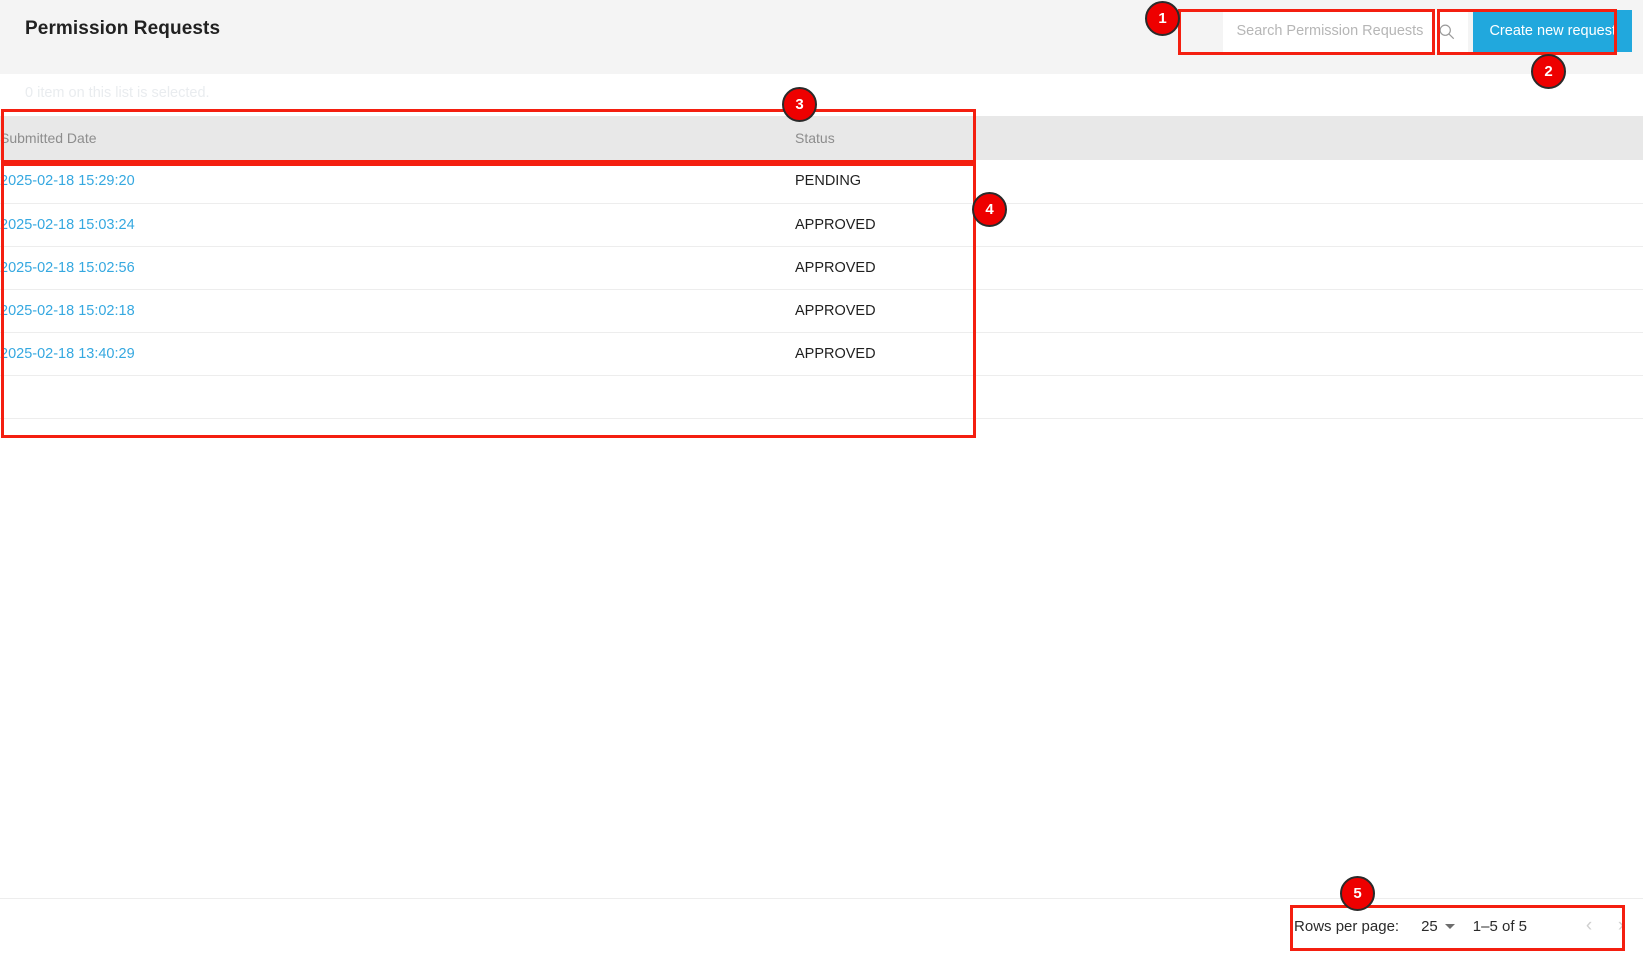 The image size is (1643, 953). I want to click on table-row: 2025-02-18 15:03:24 APPROVED, so click(821, 224).